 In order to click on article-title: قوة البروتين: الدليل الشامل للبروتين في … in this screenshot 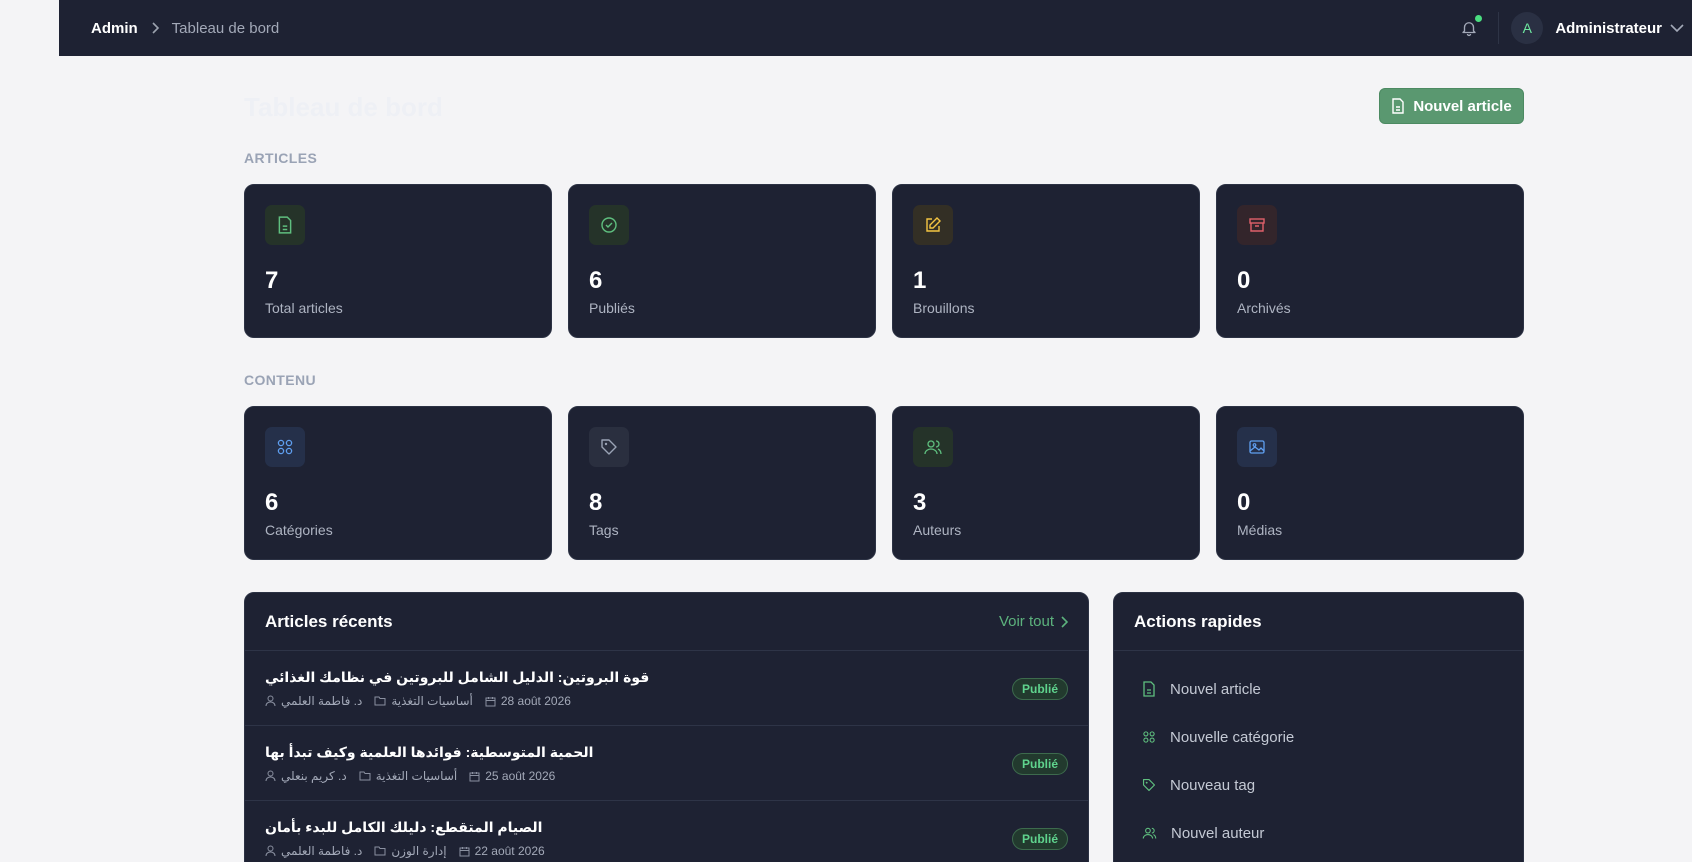, I will do `click(457, 677)`.